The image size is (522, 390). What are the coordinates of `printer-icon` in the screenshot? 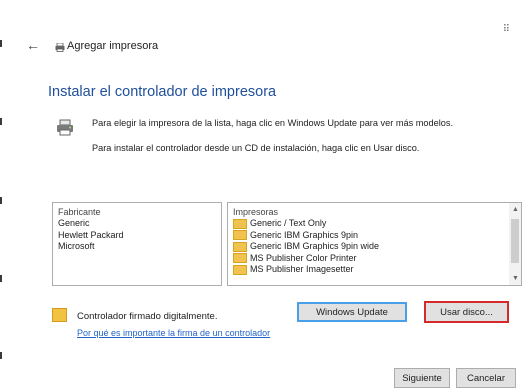 It's located at (60, 47).